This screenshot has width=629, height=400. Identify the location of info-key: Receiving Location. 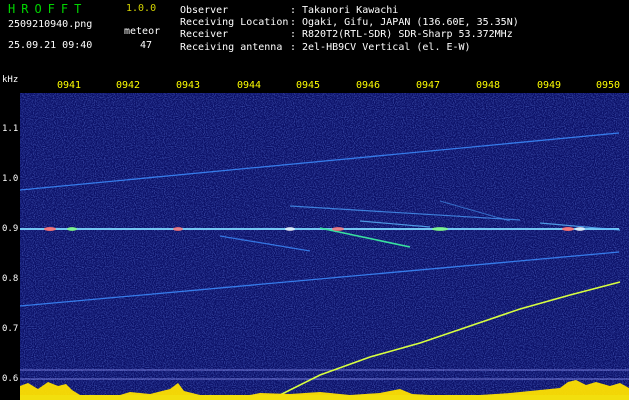
(234, 23).